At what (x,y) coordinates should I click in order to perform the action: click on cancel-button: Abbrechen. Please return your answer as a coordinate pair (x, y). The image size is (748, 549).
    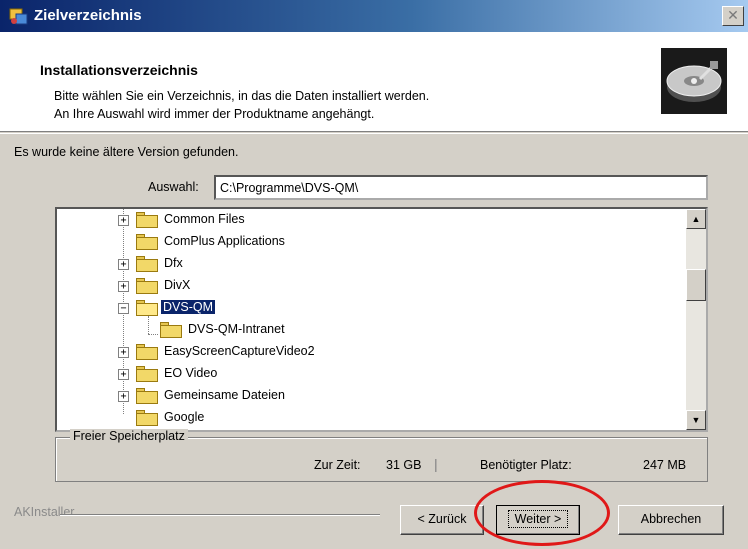
    Looking at the image, I should click on (671, 520).